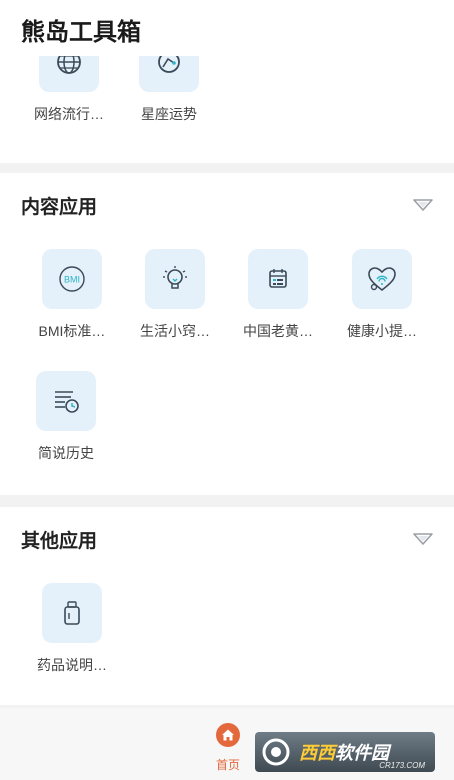 This screenshot has height=780, width=454. What do you see at coordinates (169, 114) in the screenshot?
I see `tool-label: 星座运势` at bounding box center [169, 114].